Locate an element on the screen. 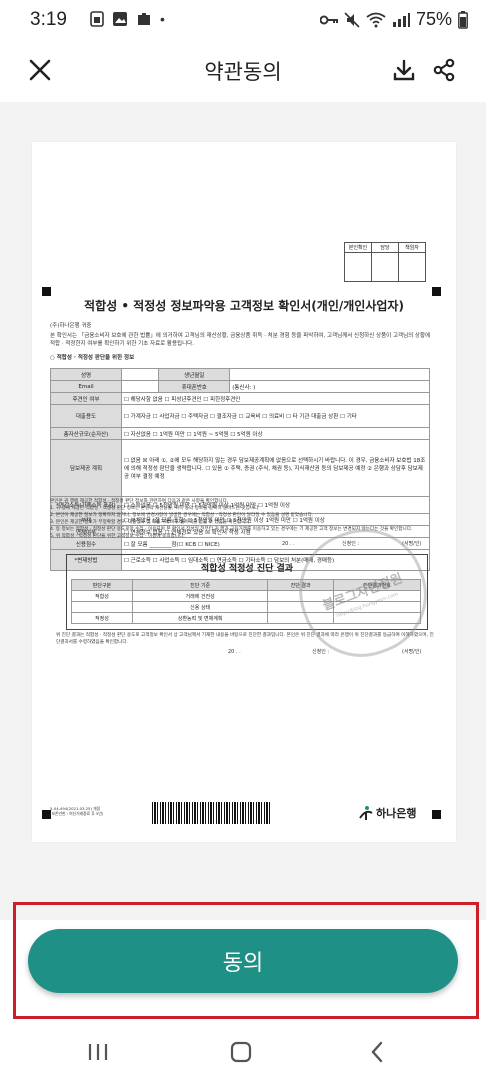  home-icon is located at coordinates (241, 1052).